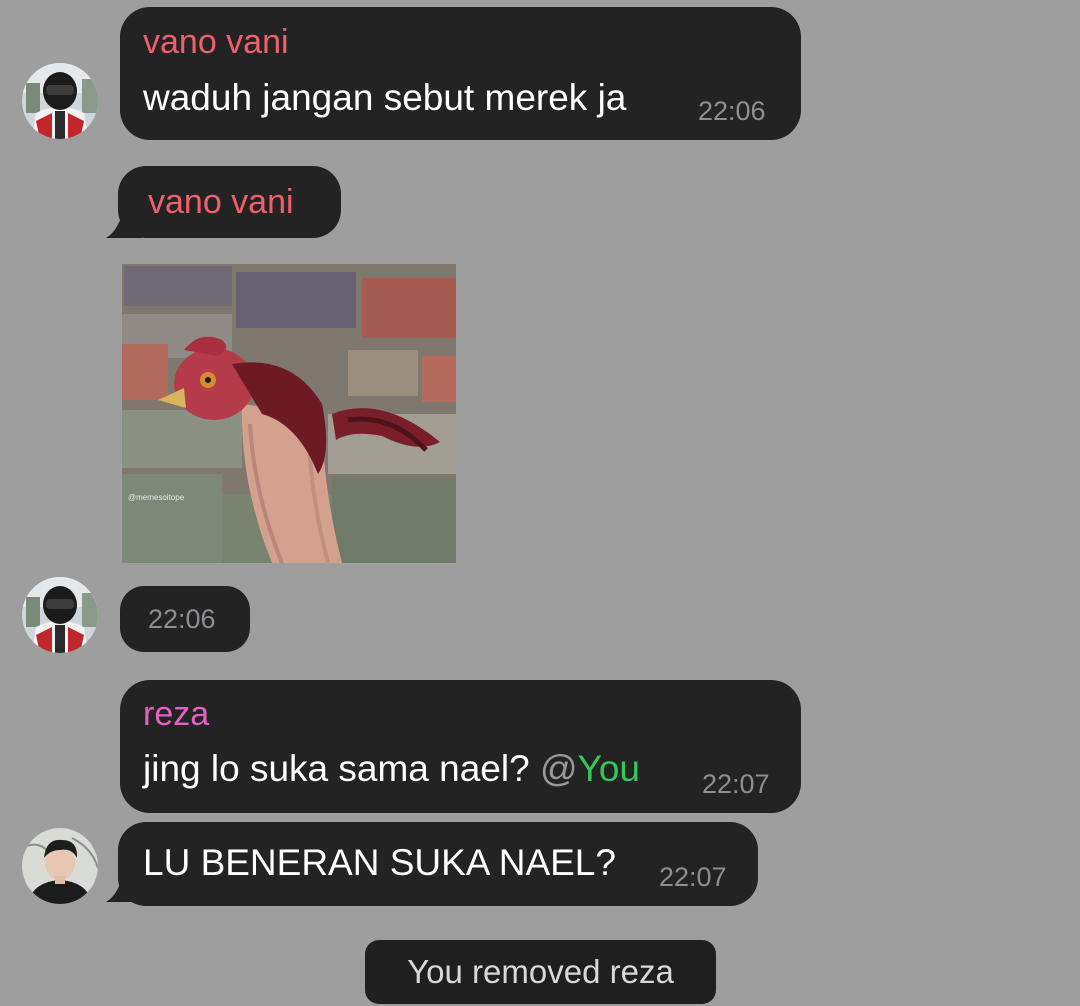 This screenshot has width=1080, height=1006. Describe the element at coordinates (609, 768) in the screenshot. I see `mention-you-link: You` at that location.